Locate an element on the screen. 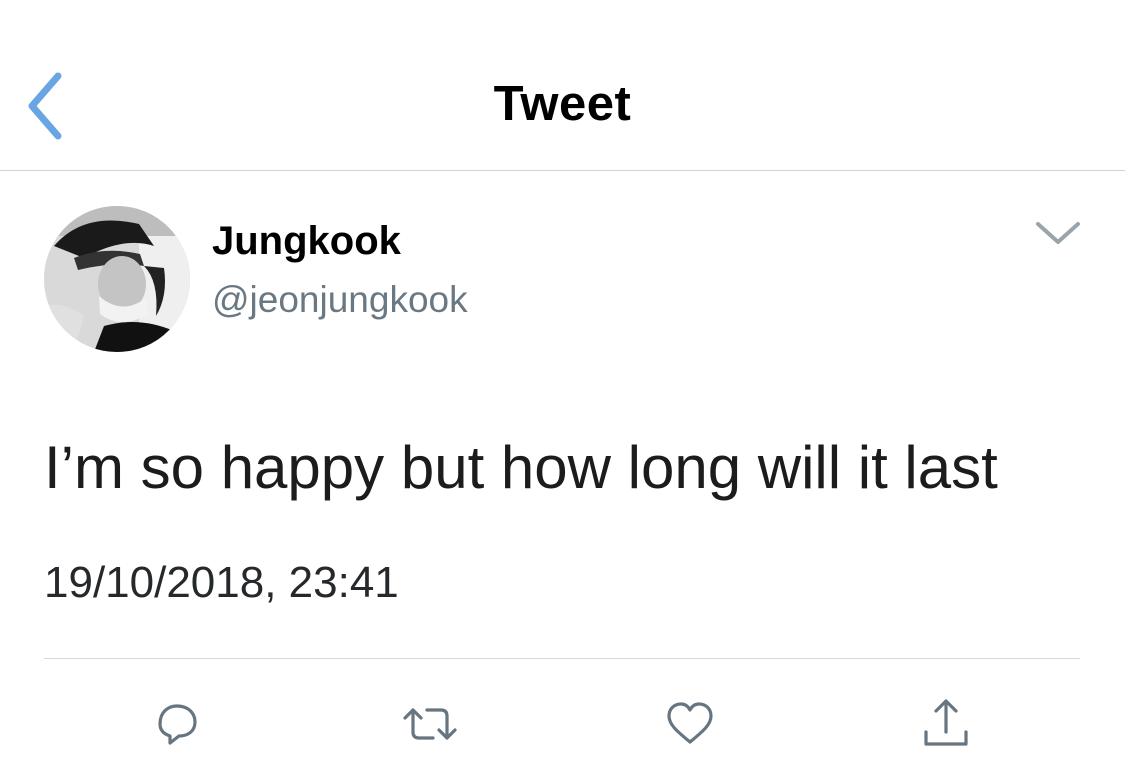 The height and width of the screenshot is (778, 1125). author-handle: @jeonjungkook is located at coordinates (340, 300).